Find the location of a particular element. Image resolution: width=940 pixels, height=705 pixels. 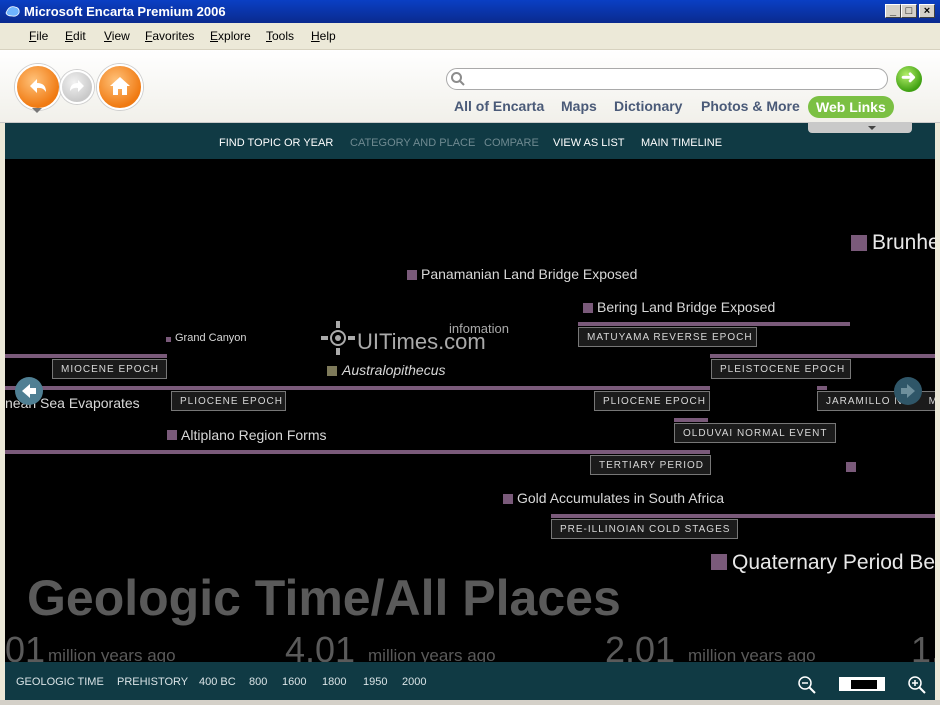

event-label: Gold Accumulates in South Africa is located at coordinates (620, 498).